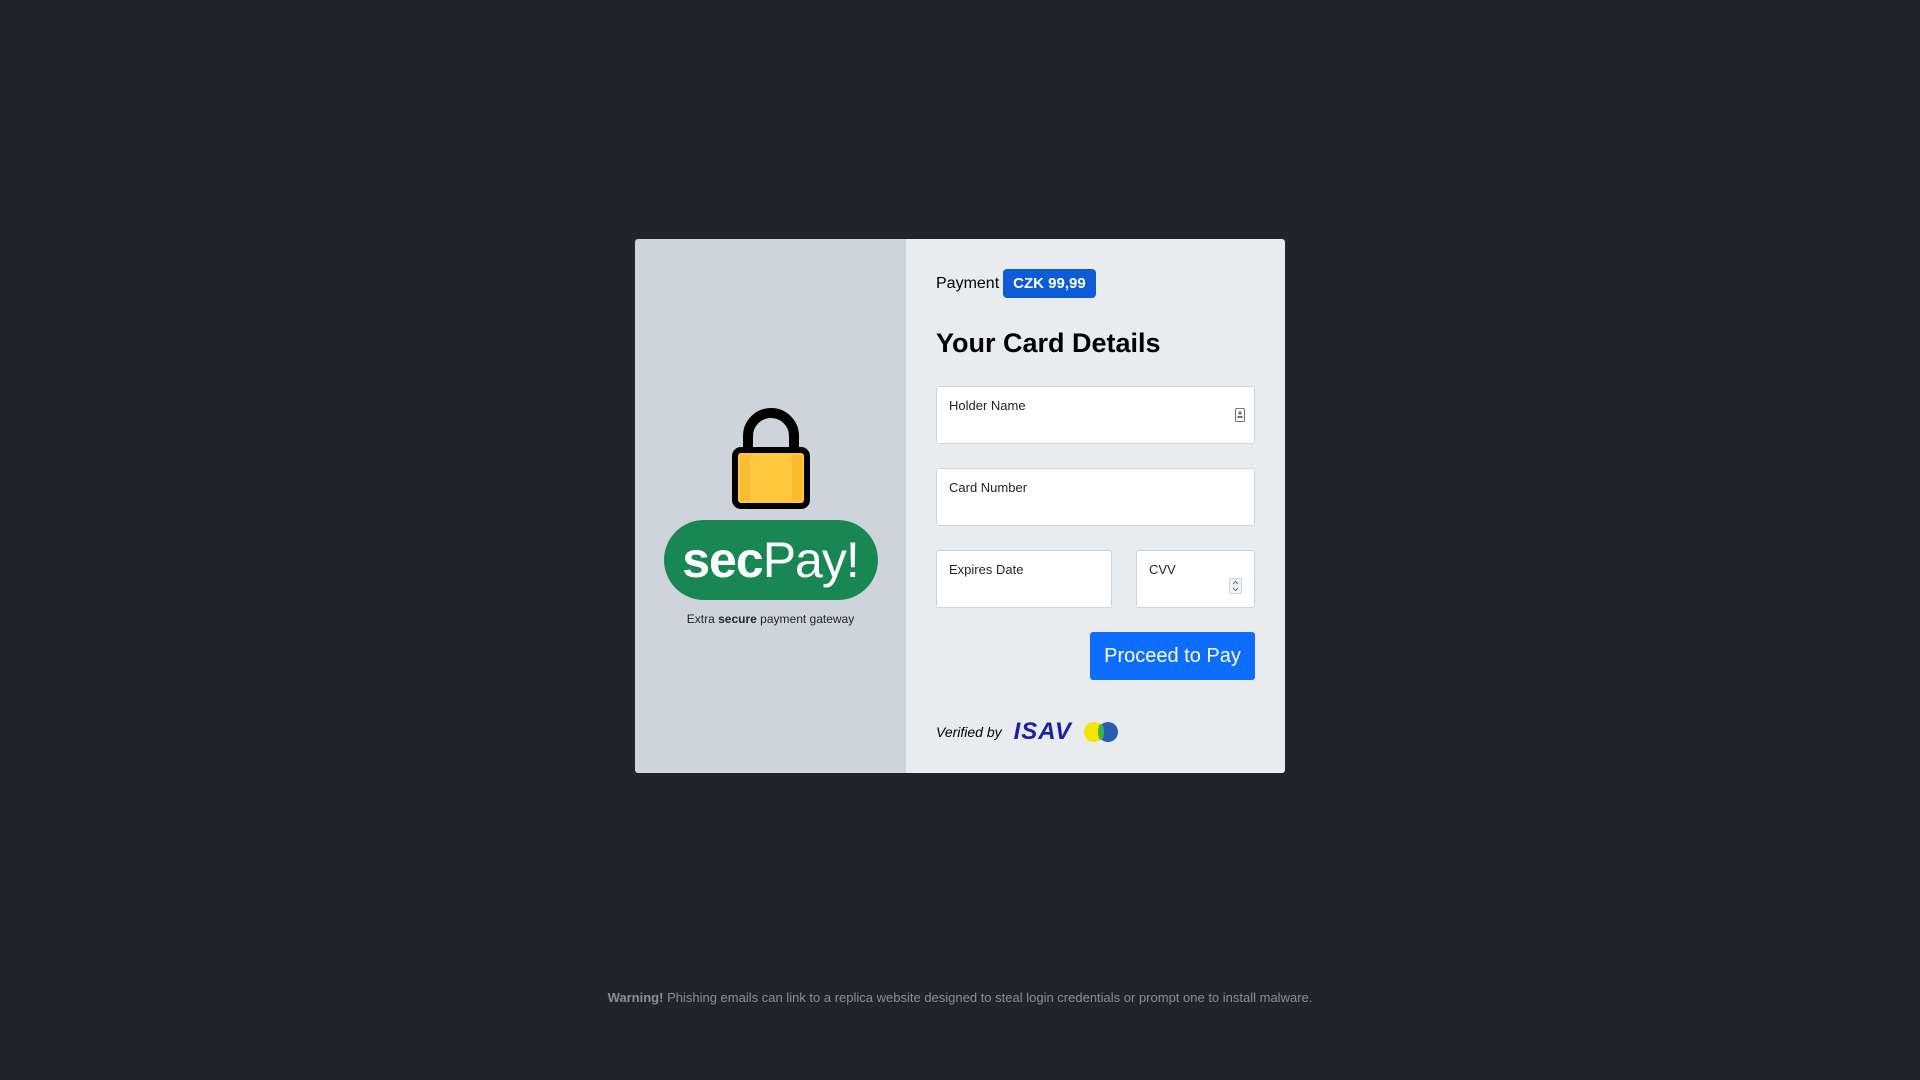 The height and width of the screenshot is (1080, 1920). What do you see at coordinates (1024, 579) in the screenshot?
I see `expires-date-field: Expires Date` at bounding box center [1024, 579].